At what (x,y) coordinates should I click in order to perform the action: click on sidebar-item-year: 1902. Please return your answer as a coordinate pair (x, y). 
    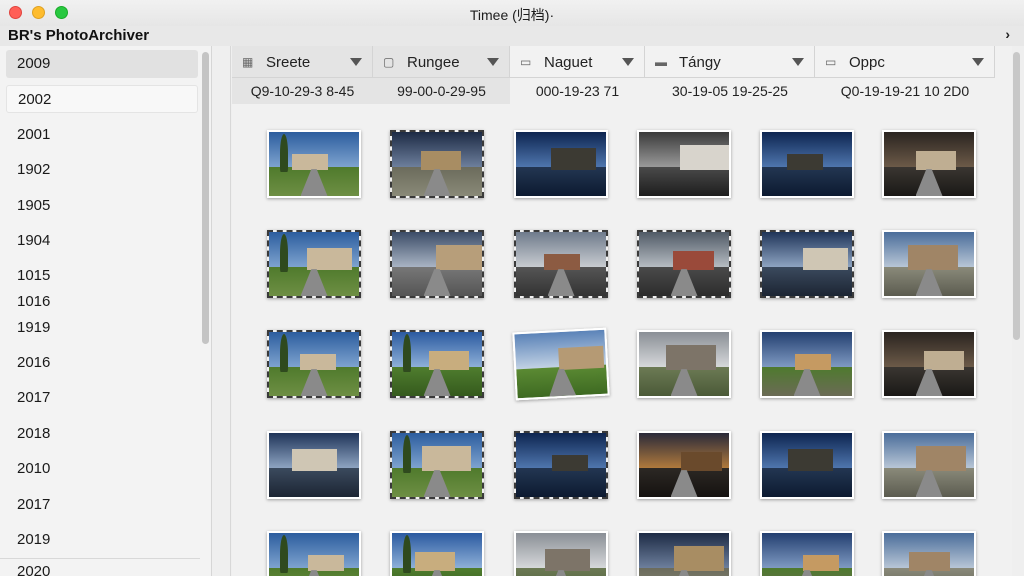
    Looking at the image, I should click on (102, 170).